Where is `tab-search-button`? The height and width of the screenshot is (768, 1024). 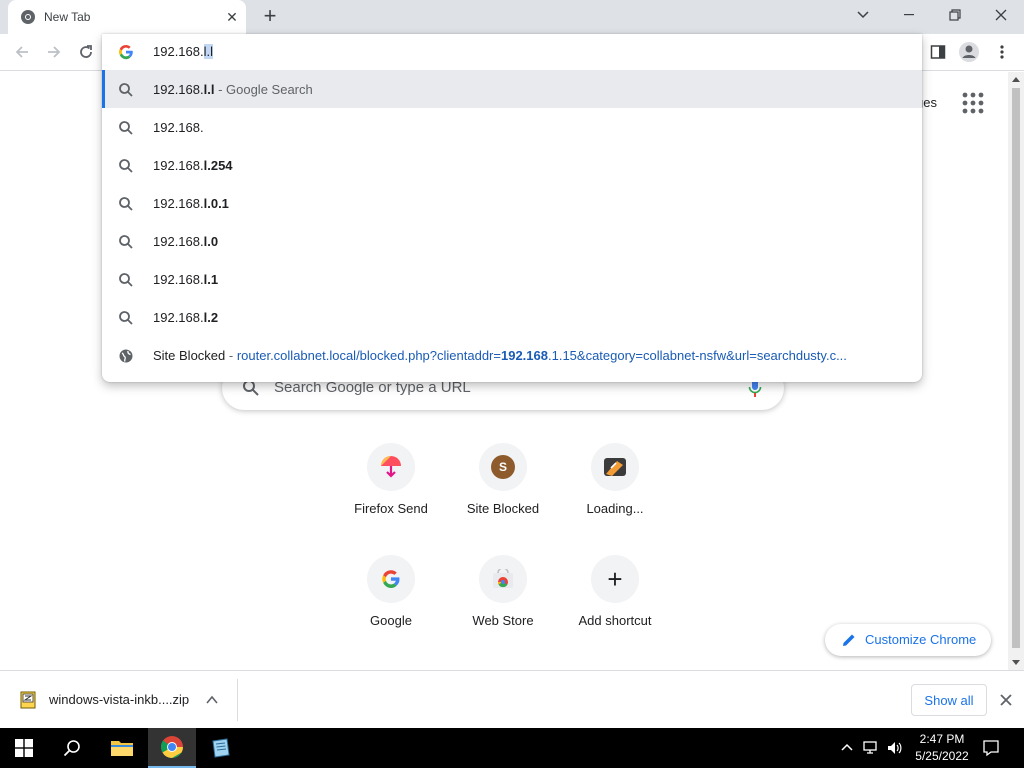 tab-search-button is located at coordinates (863, 15).